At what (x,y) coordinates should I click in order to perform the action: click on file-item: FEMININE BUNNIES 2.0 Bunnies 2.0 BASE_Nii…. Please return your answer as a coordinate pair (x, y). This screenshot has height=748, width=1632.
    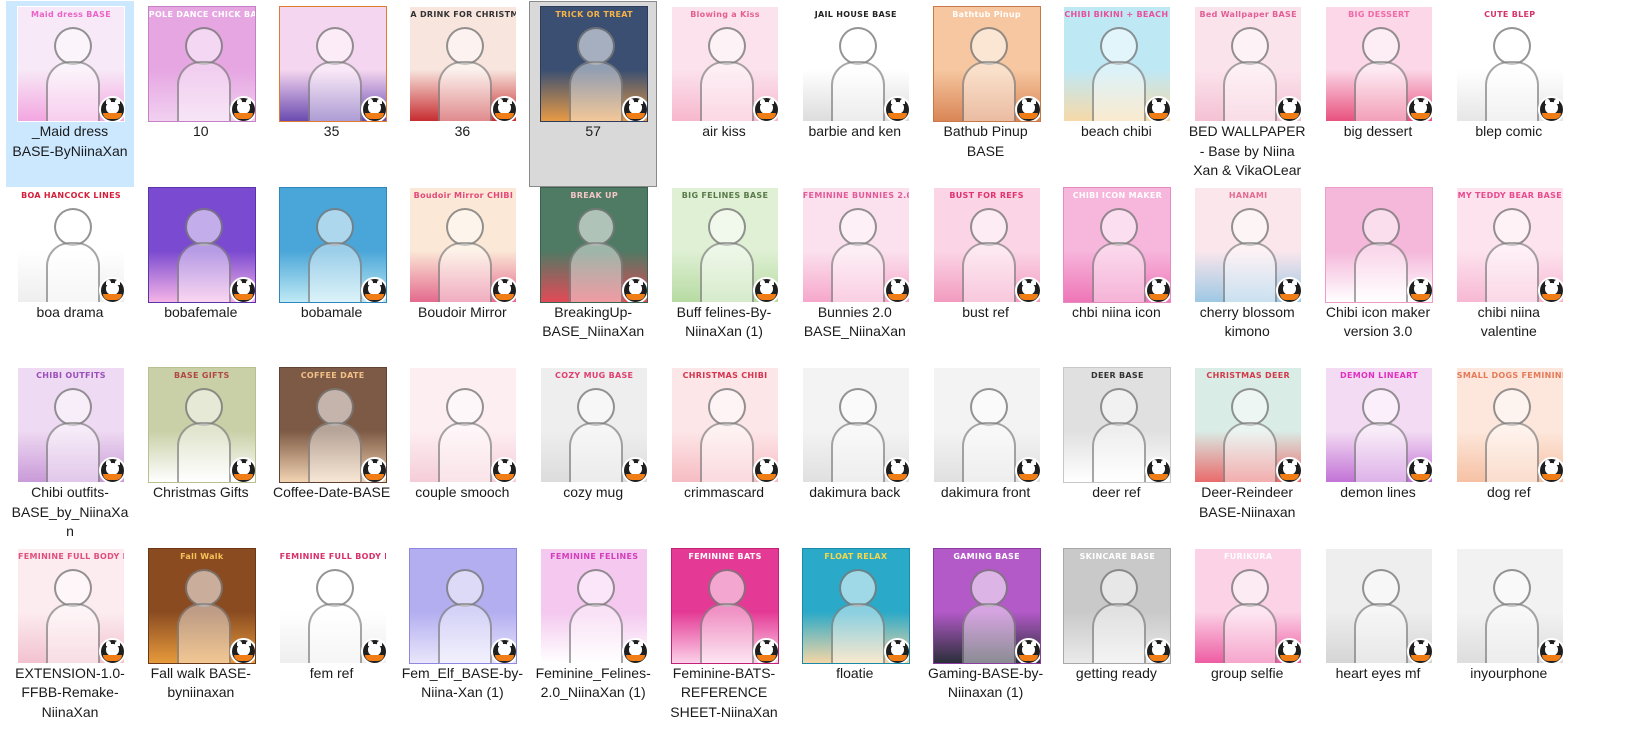
    Looking at the image, I should click on (855, 275).